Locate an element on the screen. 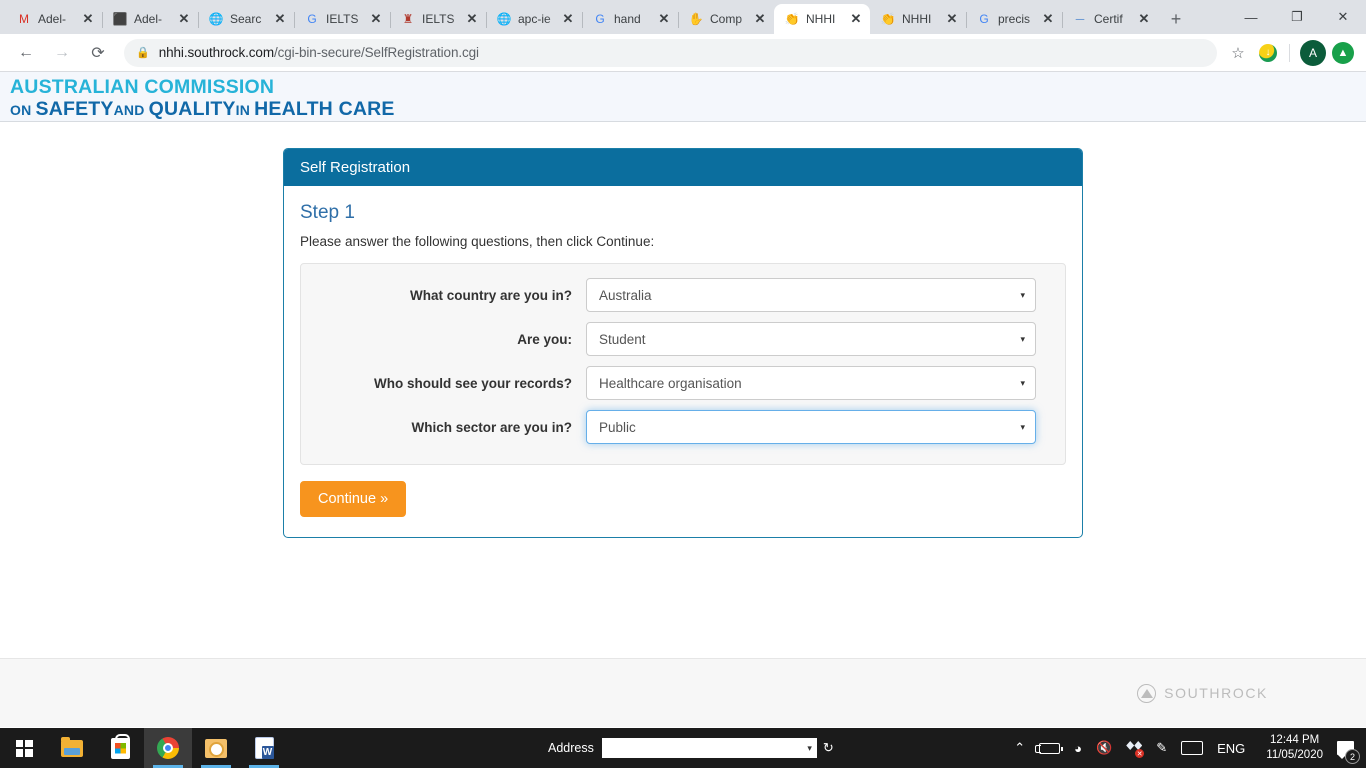 The width and height of the screenshot is (1366, 768). close-icon: ✕ is located at coordinates (1343, 17).